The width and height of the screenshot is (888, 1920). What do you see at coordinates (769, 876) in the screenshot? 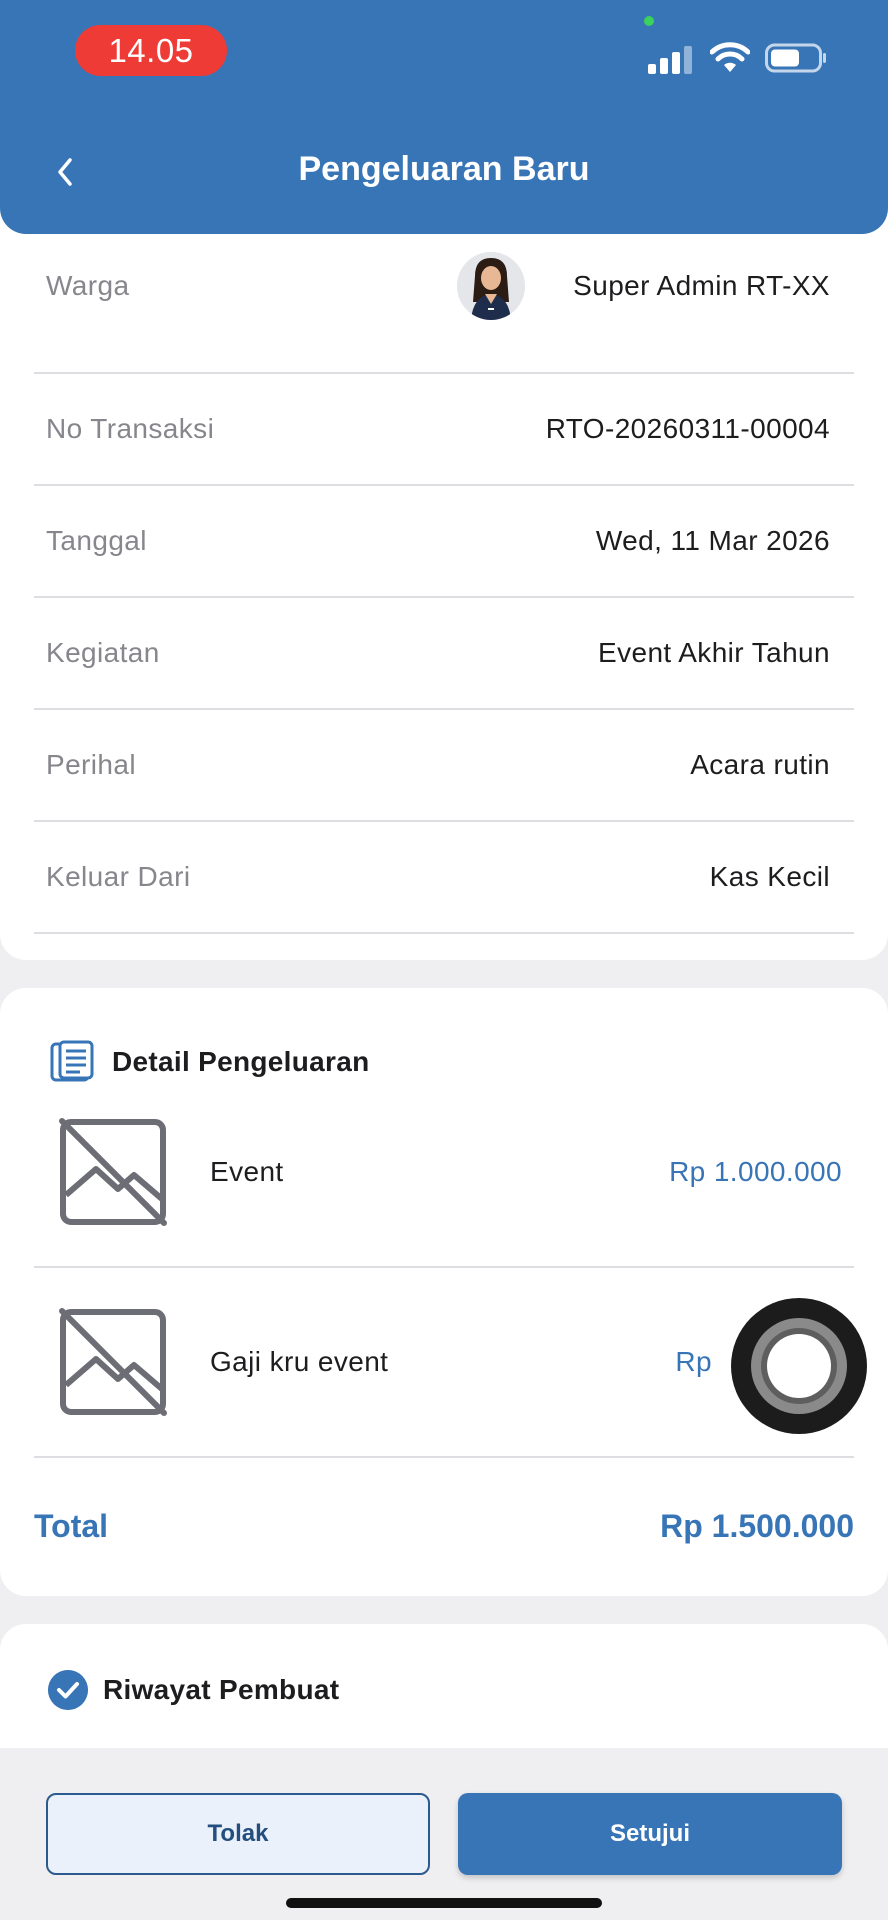
I see `info-value: Kas Kecil` at bounding box center [769, 876].